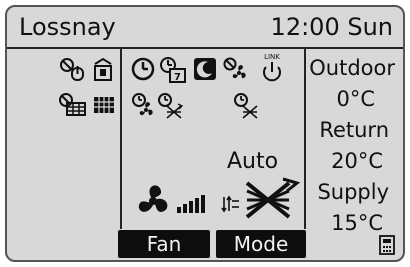 The height and width of the screenshot is (267, 410). What do you see at coordinates (261, 244) in the screenshot?
I see `mode-button: Mode` at bounding box center [261, 244].